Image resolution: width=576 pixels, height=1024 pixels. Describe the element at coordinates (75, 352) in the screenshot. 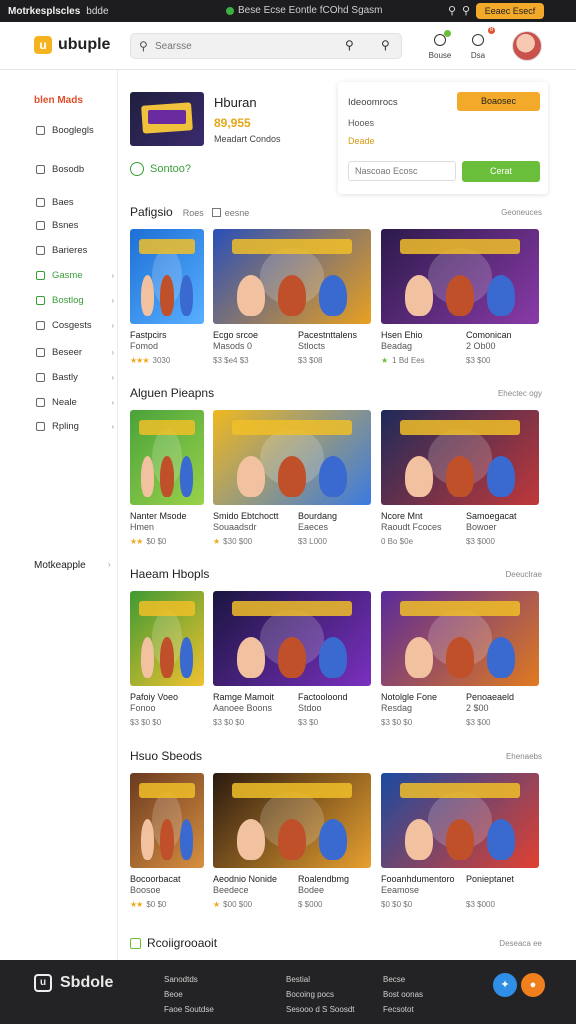

I see `sidebar-item: Beseer ›` at that location.